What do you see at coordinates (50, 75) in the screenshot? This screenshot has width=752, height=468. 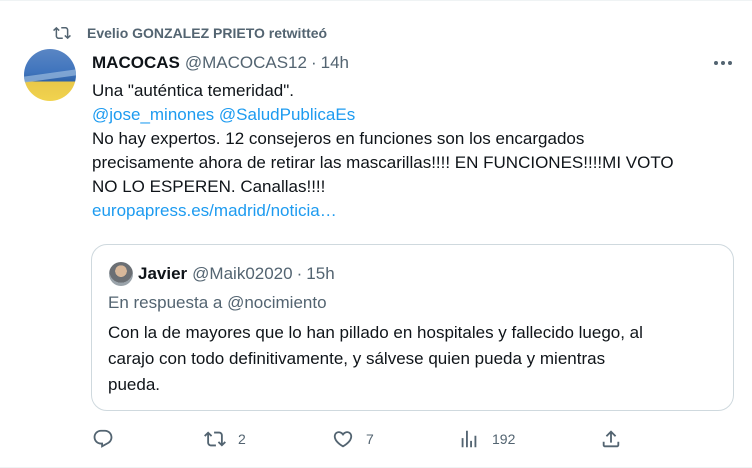 I see `avatar` at bounding box center [50, 75].